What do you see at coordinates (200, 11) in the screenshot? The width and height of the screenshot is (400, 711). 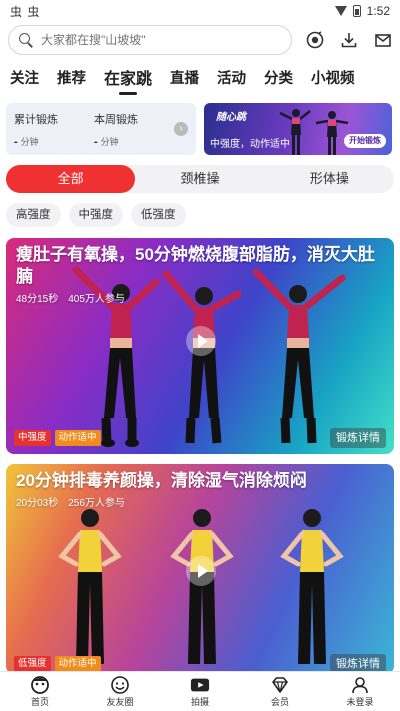 I see `status-bar: 虫 虫 1:52` at bounding box center [200, 11].